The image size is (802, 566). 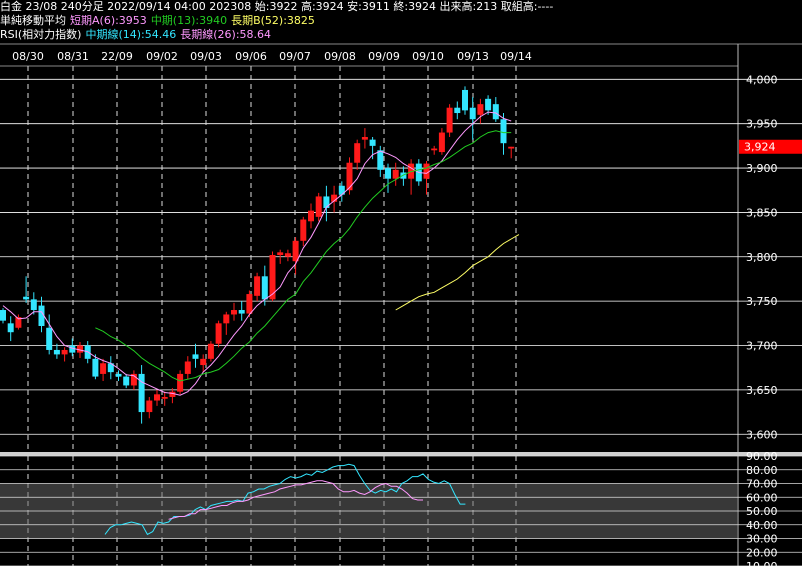 What do you see at coordinates (762, 168) in the screenshot?
I see `price-tick-label: 3,900` at bounding box center [762, 168].